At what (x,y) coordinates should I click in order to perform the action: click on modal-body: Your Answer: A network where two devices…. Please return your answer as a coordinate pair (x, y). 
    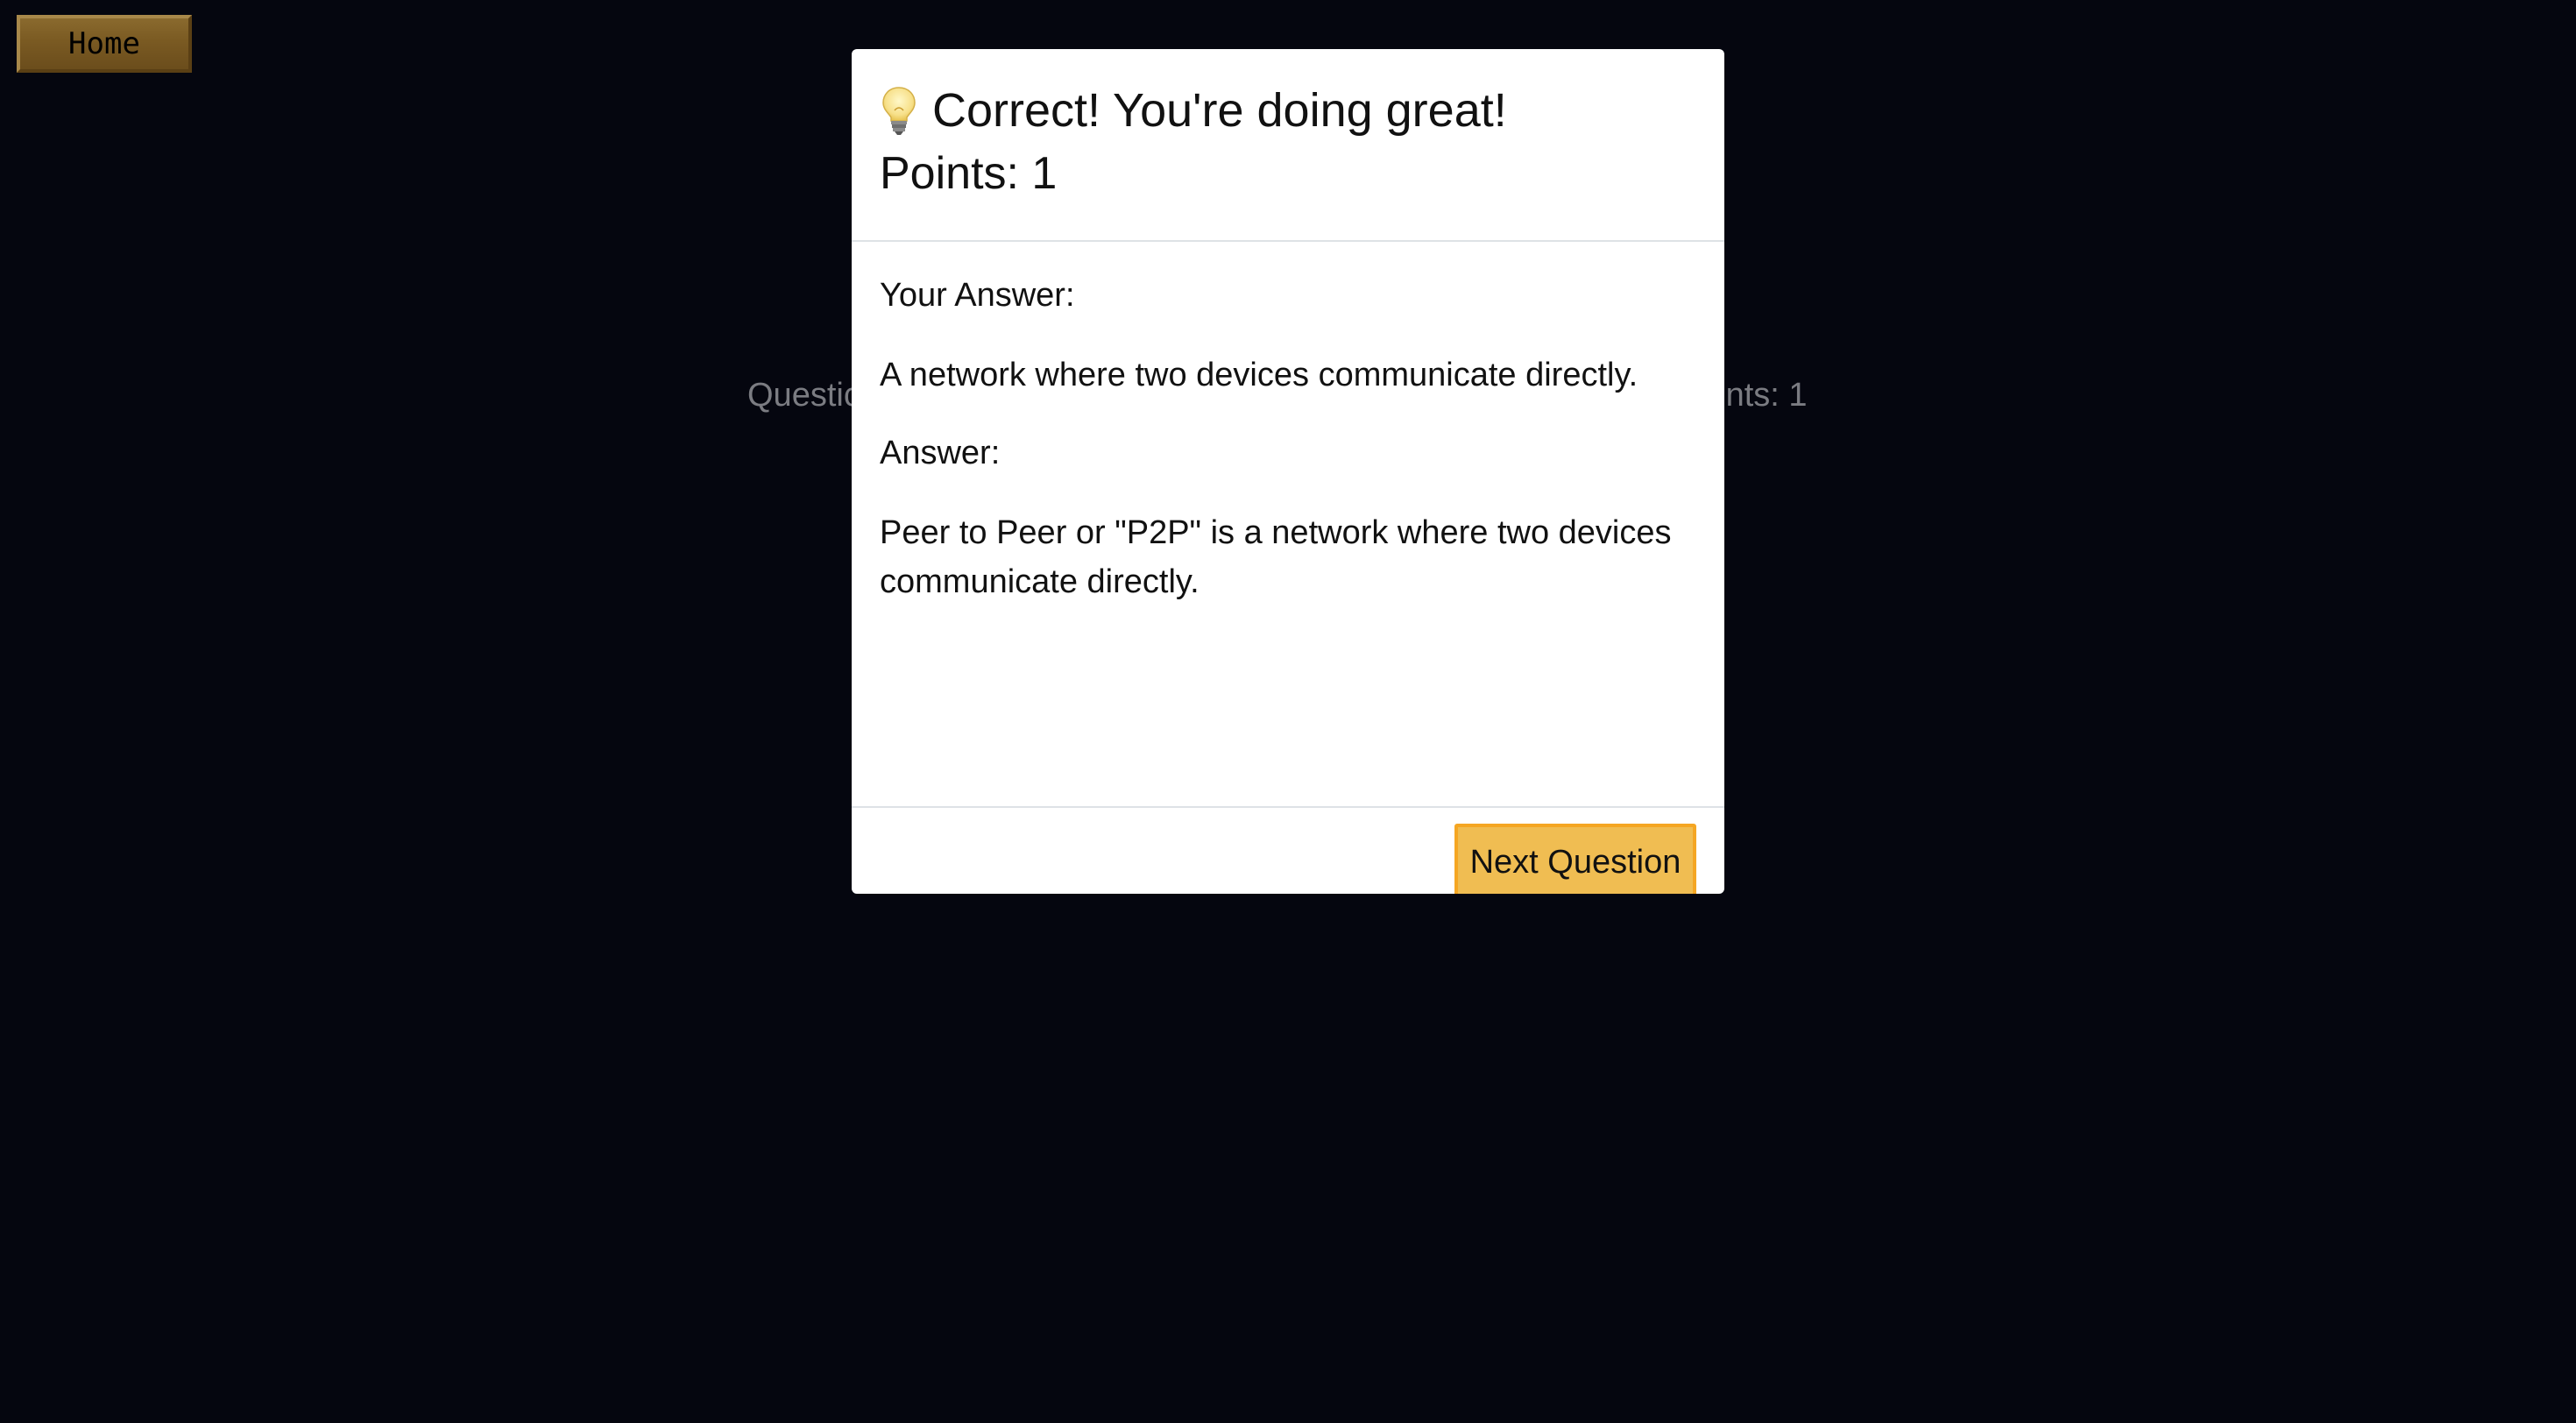
    Looking at the image, I should click on (1288, 524).